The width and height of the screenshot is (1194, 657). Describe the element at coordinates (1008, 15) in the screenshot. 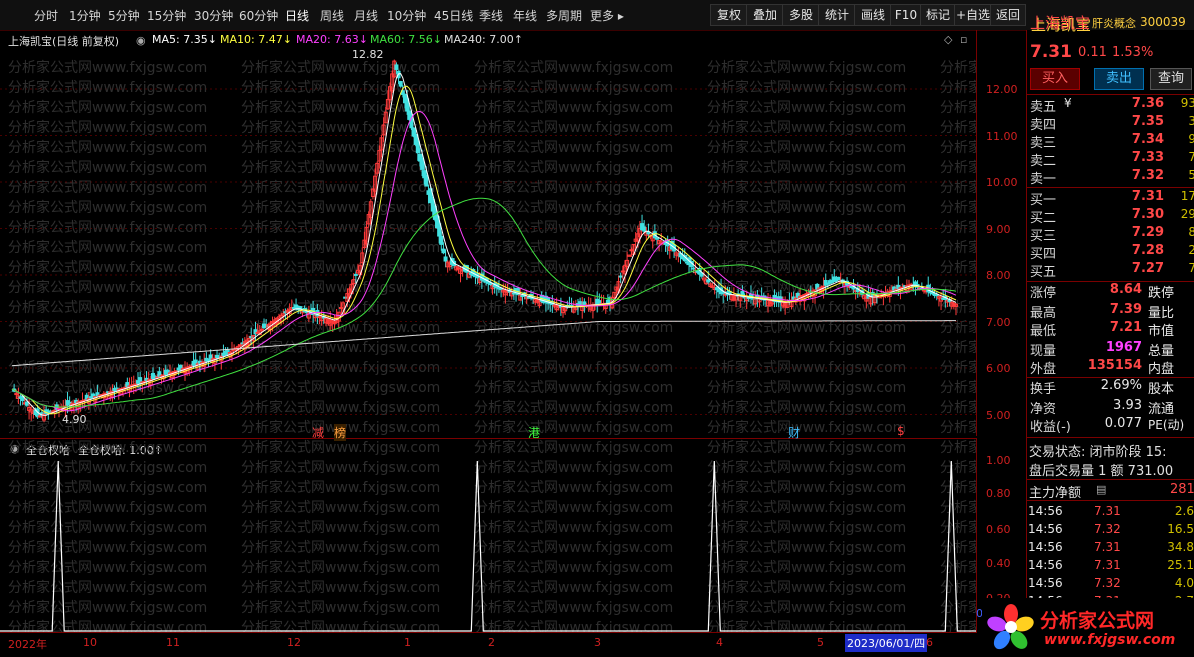

I see `back-button: 返回` at that location.